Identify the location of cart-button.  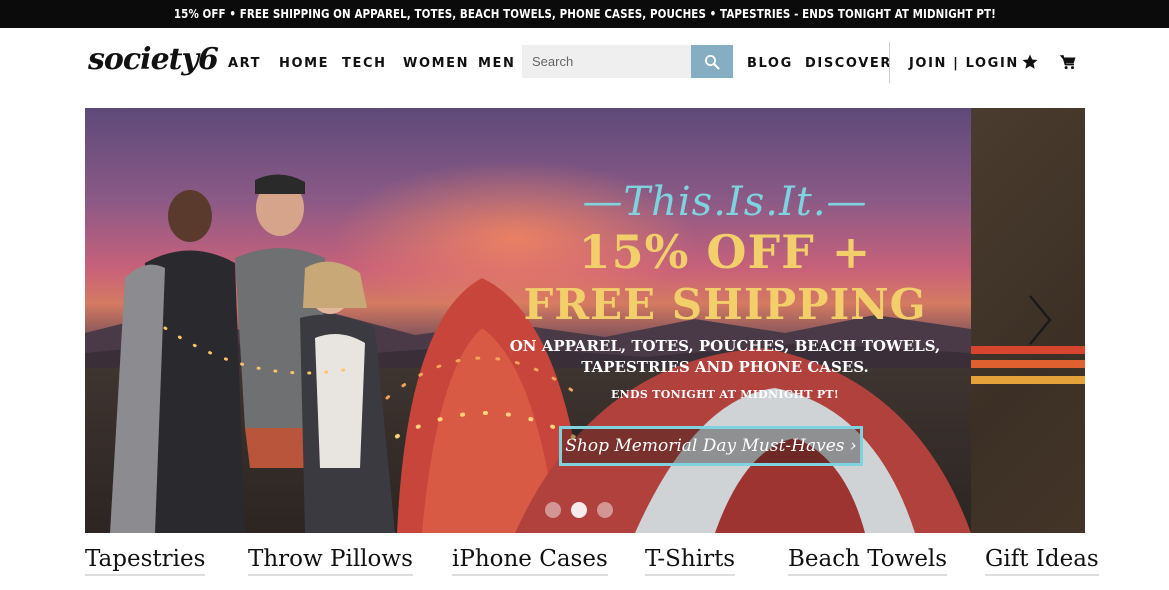
(1068, 62).